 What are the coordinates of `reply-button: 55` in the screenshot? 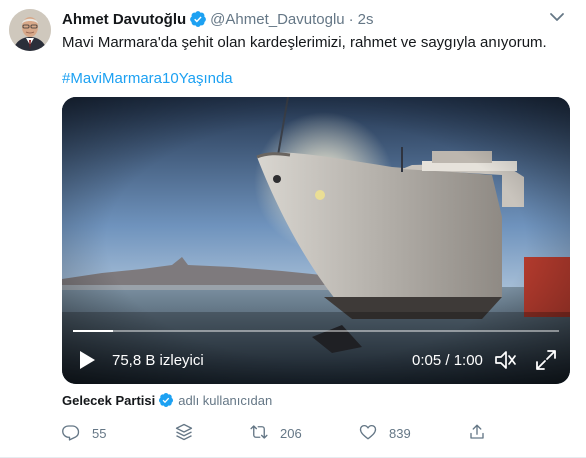 It's located at (84, 433).